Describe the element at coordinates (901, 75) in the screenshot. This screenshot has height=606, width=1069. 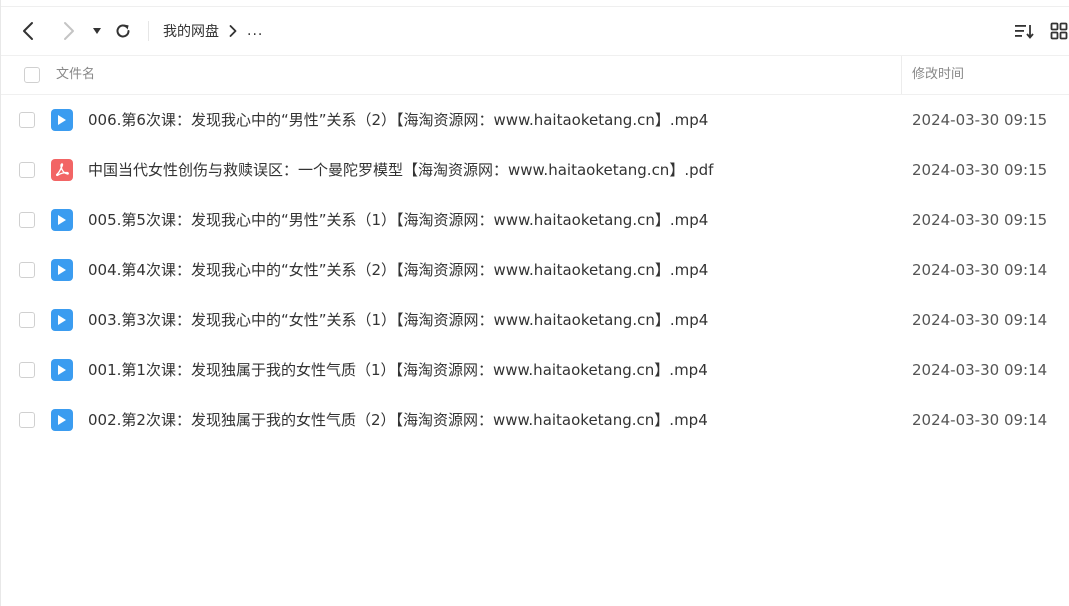
I see `column-divider` at that location.